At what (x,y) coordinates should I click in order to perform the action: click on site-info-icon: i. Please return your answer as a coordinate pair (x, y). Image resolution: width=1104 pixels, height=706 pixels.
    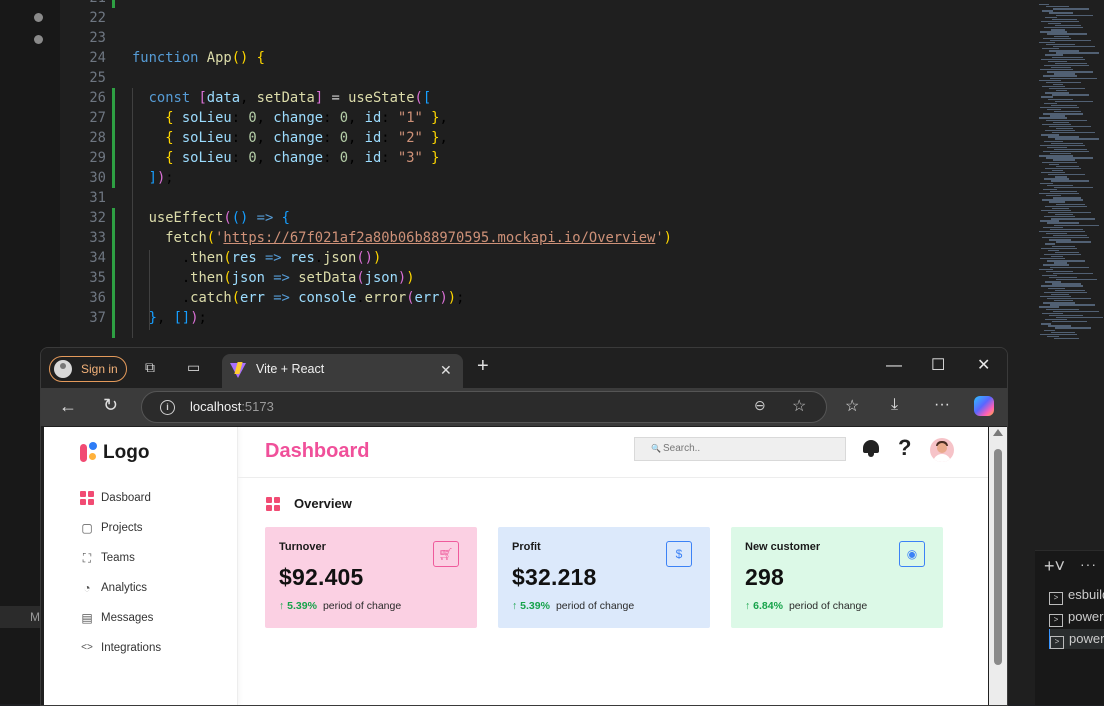
    Looking at the image, I should click on (167, 407).